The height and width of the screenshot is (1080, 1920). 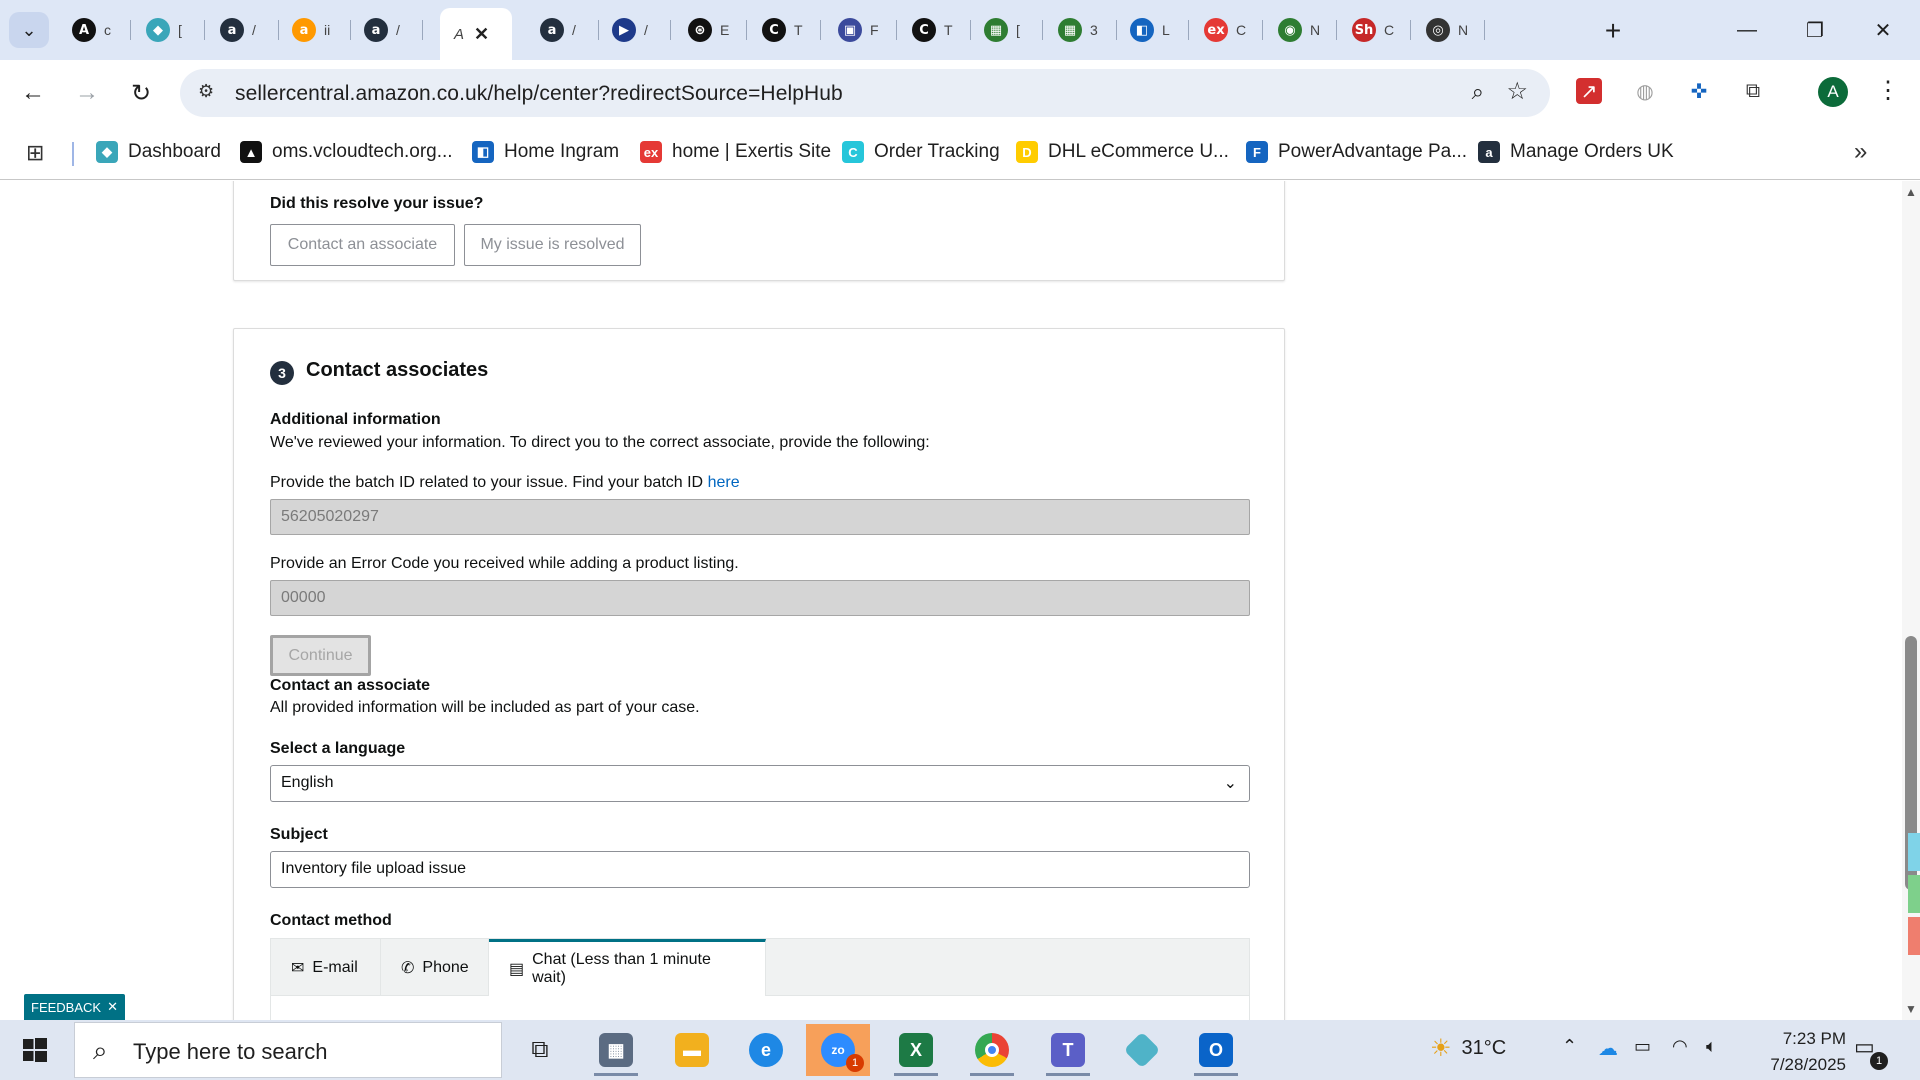 What do you see at coordinates (1608, 1048) in the screenshot?
I see `onedrive-icon: ☁` at bounding box center [1608, 1048].